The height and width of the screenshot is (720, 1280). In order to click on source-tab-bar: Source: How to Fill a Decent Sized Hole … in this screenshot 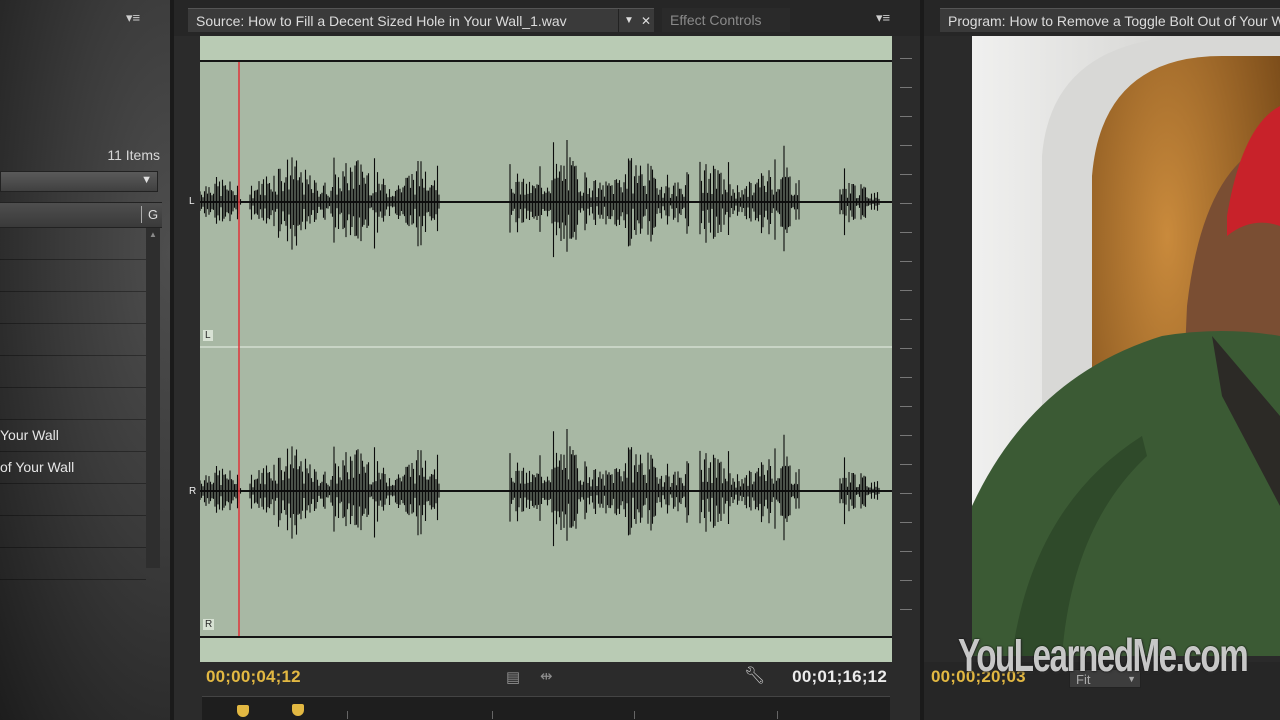, I will do `click(547, 18)`.